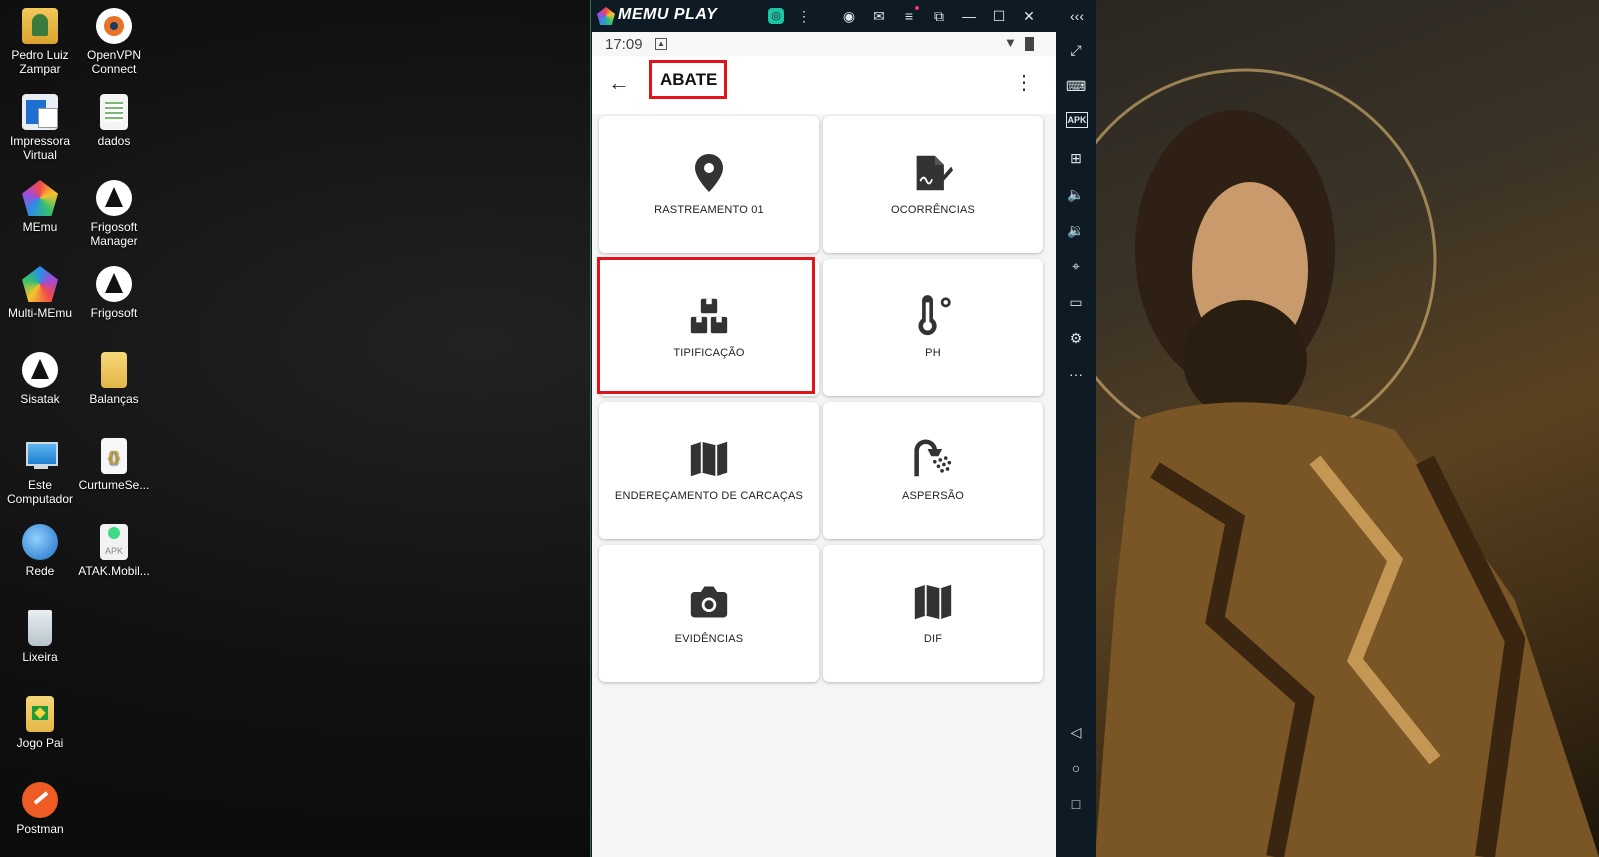  I want to click on desktop-icon-label: OpenVPN Connect, so click(114, 62).